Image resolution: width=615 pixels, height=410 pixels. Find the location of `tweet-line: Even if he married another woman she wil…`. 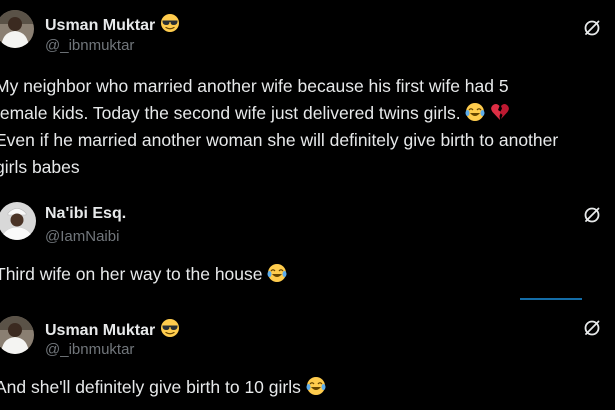

tweet-line: Even if he married another woman she wil… is located at coordinates (279, 140).